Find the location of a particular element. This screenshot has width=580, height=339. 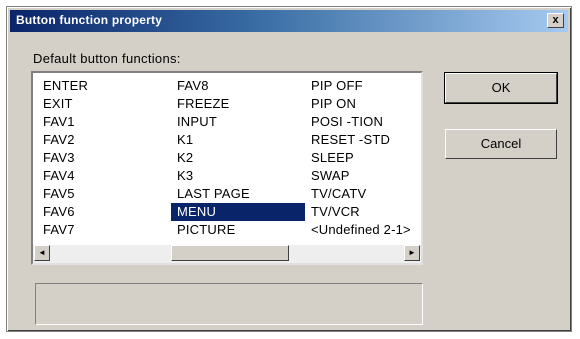

list-item: TV/CATV is located at coordinates (363, 194).